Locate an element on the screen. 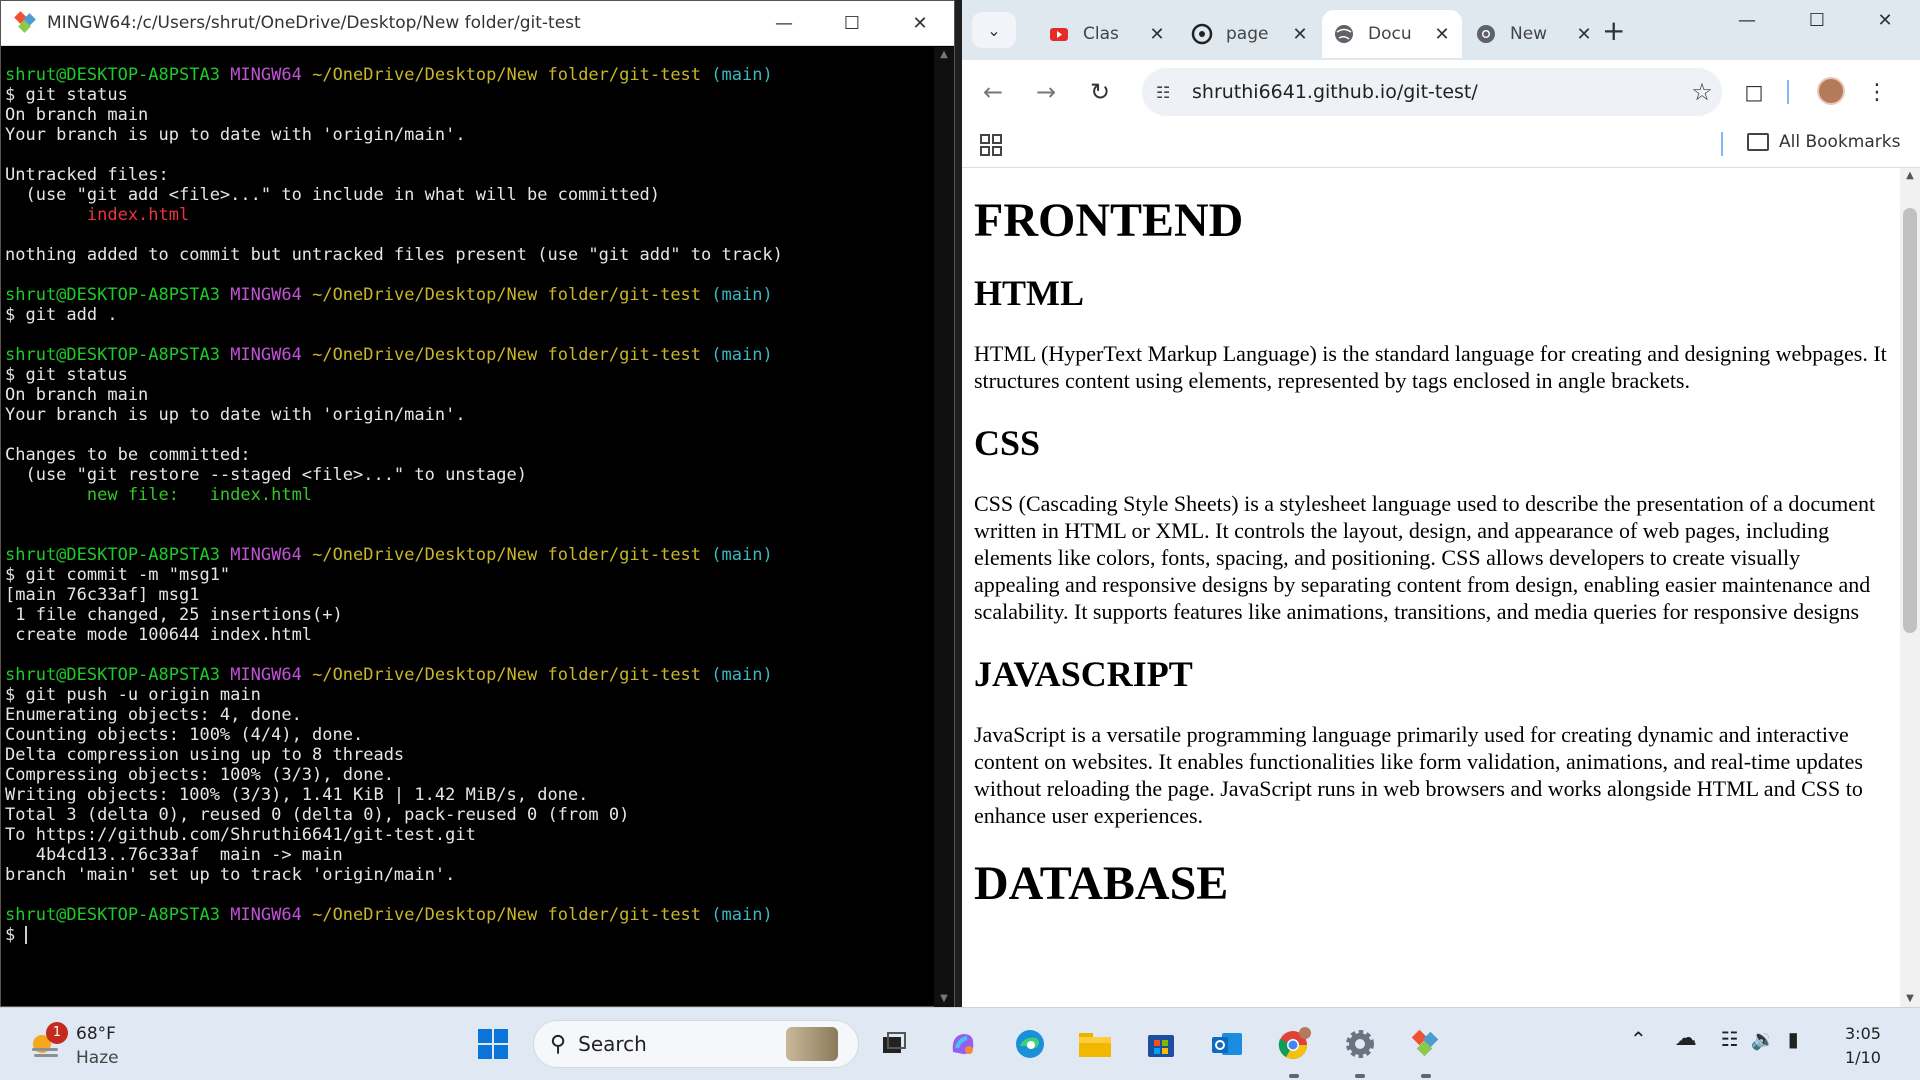 The height and width of the screenshot is (1080, 1920). address-bar: ☷ shruthi6641.github.io/git-test/ ☆ is located at coordinates (1432, 92).